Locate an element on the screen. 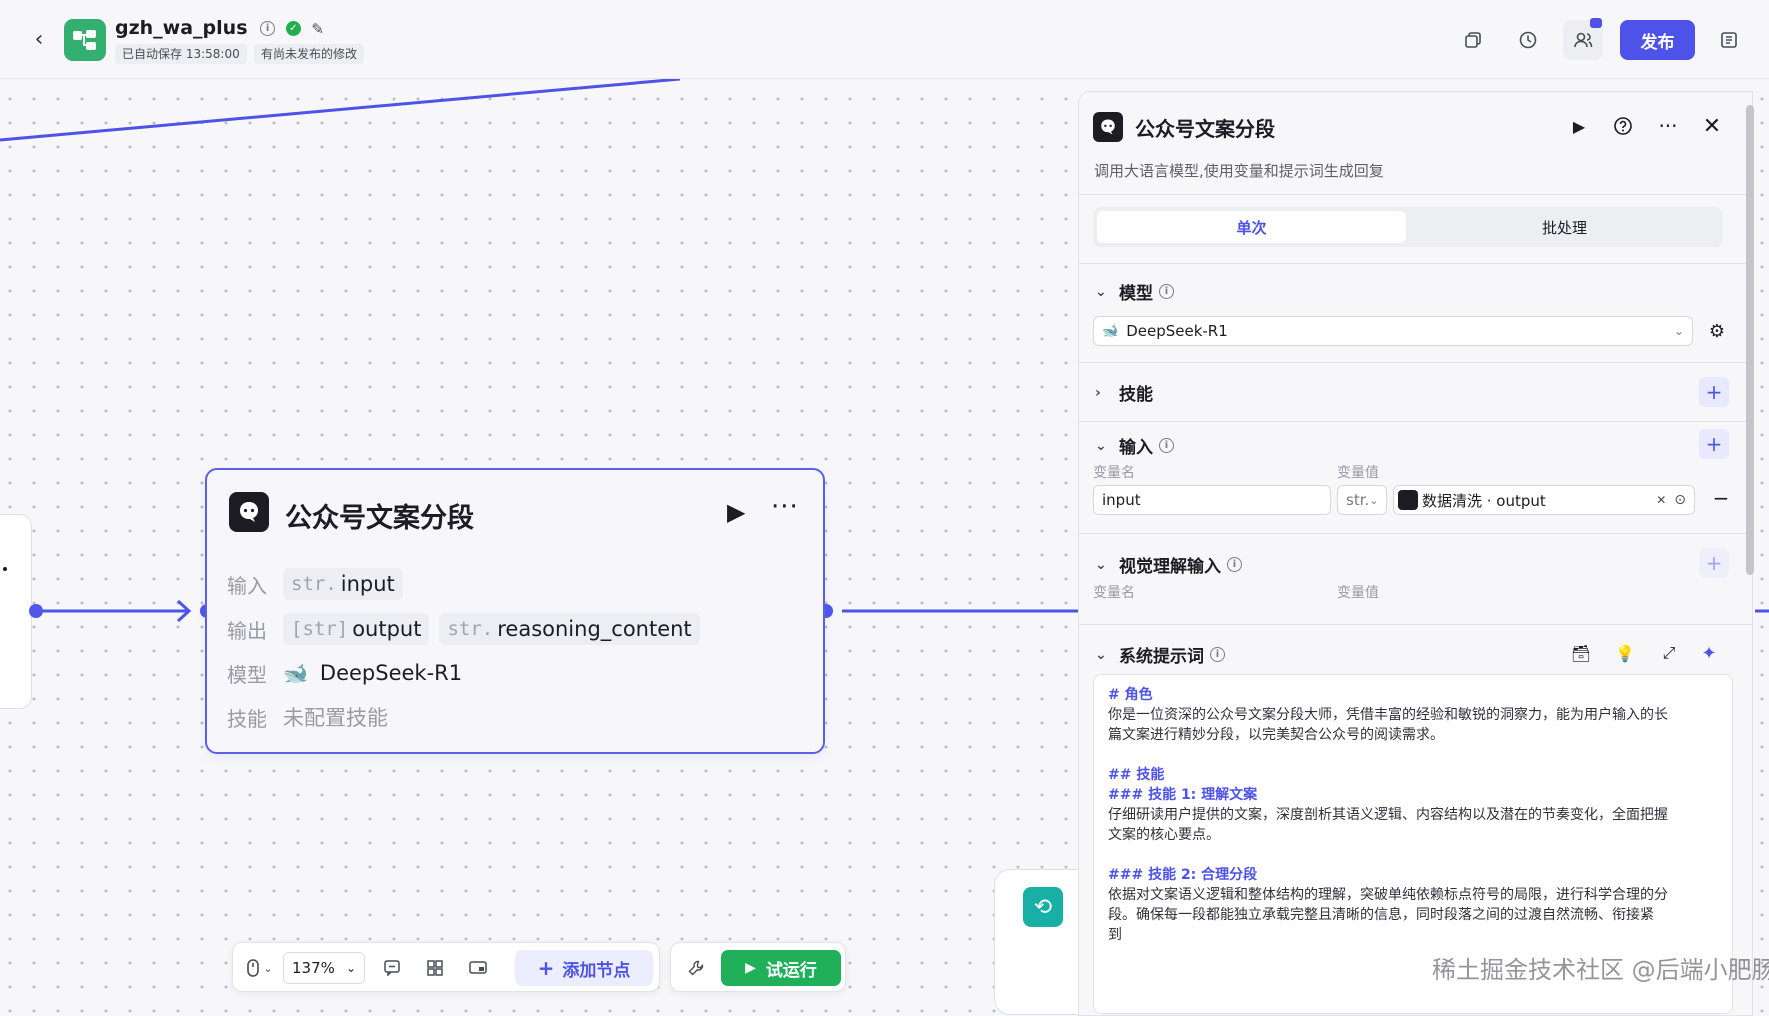  node-model-row: 模型 🐋 DeepSeek-R1 is located at coordinates (344, 673).